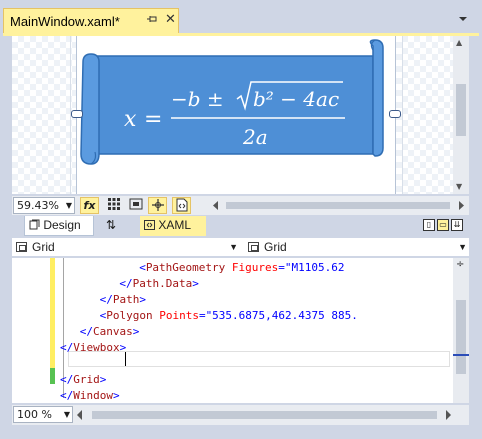 Image resolution: width=482 pixels, height=439 pixels. I want to click on code-line: </Path>, so click(123, 300).